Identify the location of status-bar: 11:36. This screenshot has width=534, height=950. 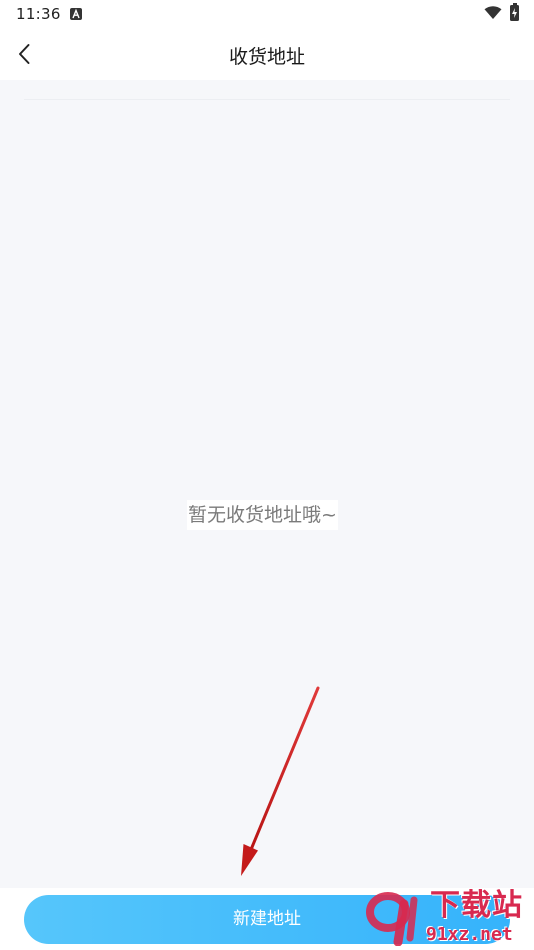
(267, 14).